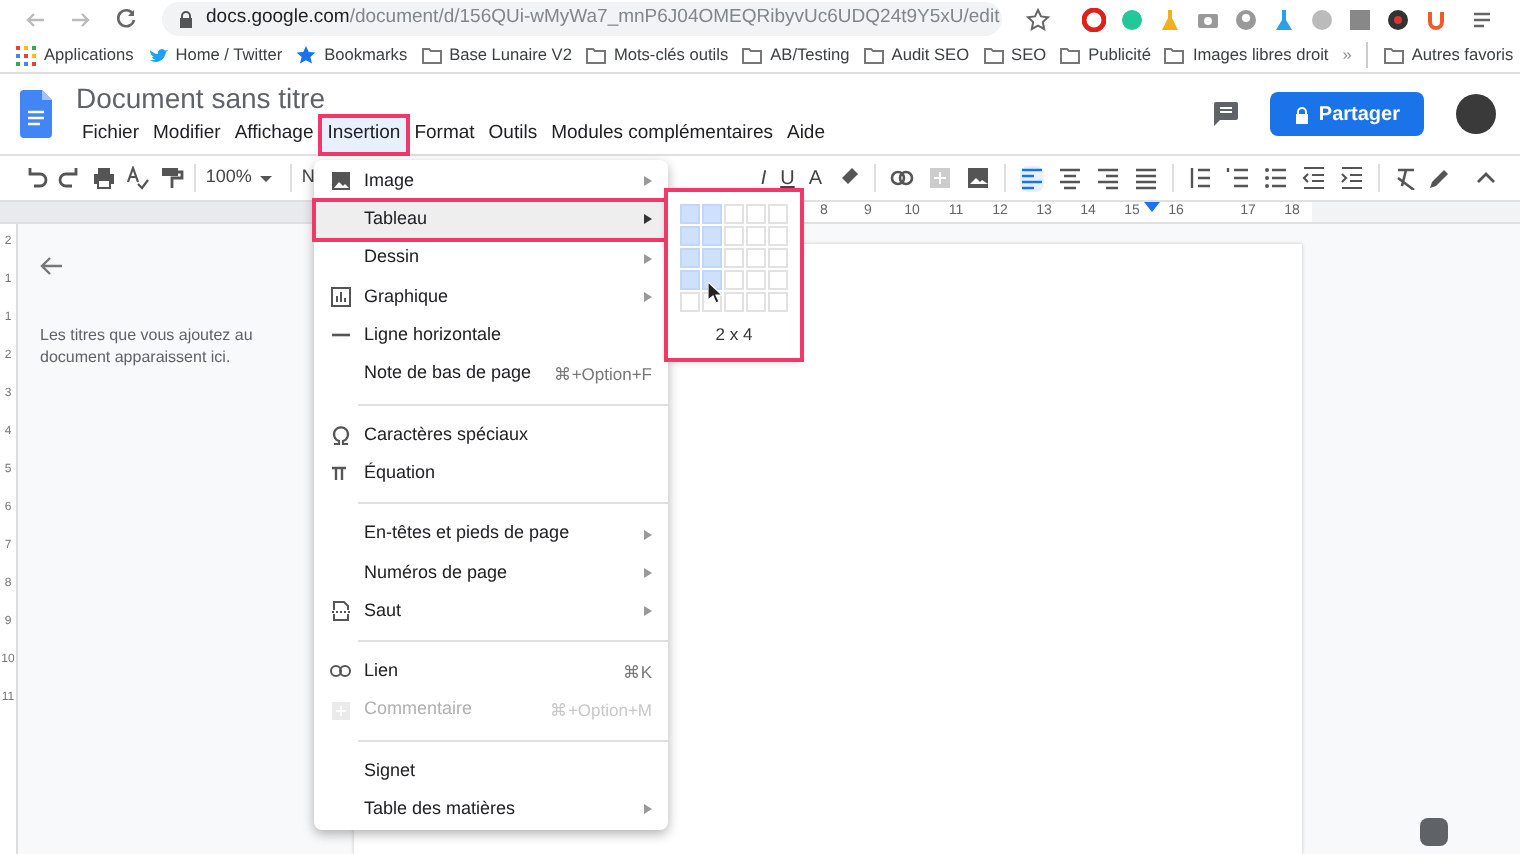  I want to click on menu-item: Lien ⌘K, so click(491, 672).